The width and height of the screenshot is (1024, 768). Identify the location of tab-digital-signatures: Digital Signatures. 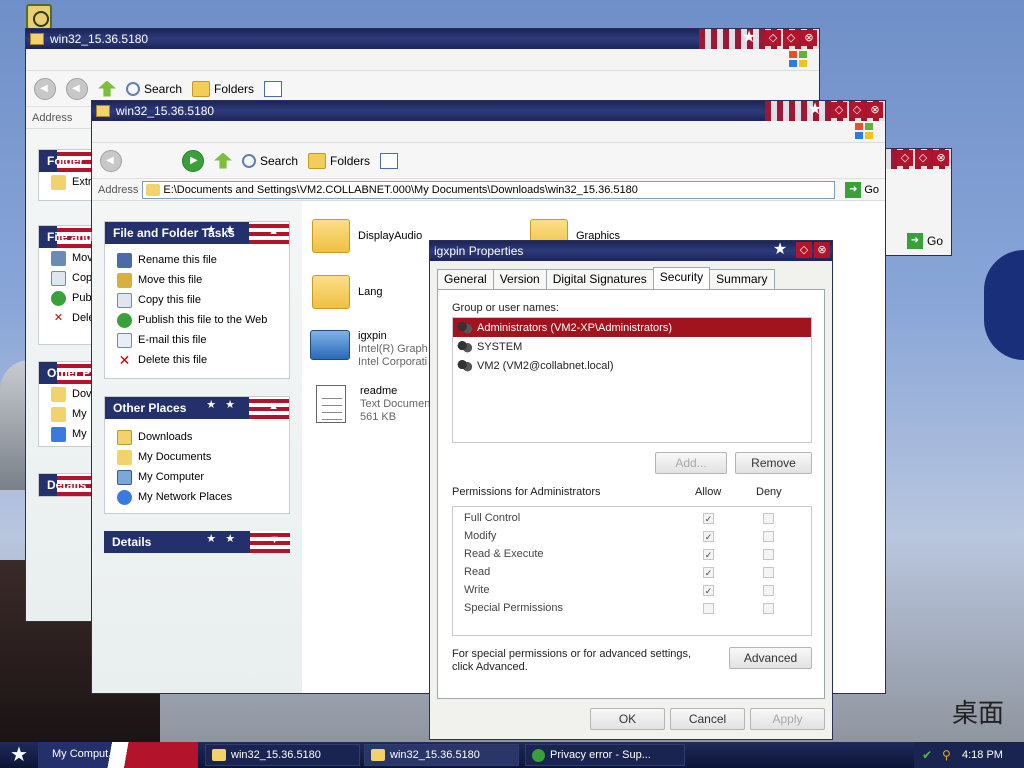
(599, 279).